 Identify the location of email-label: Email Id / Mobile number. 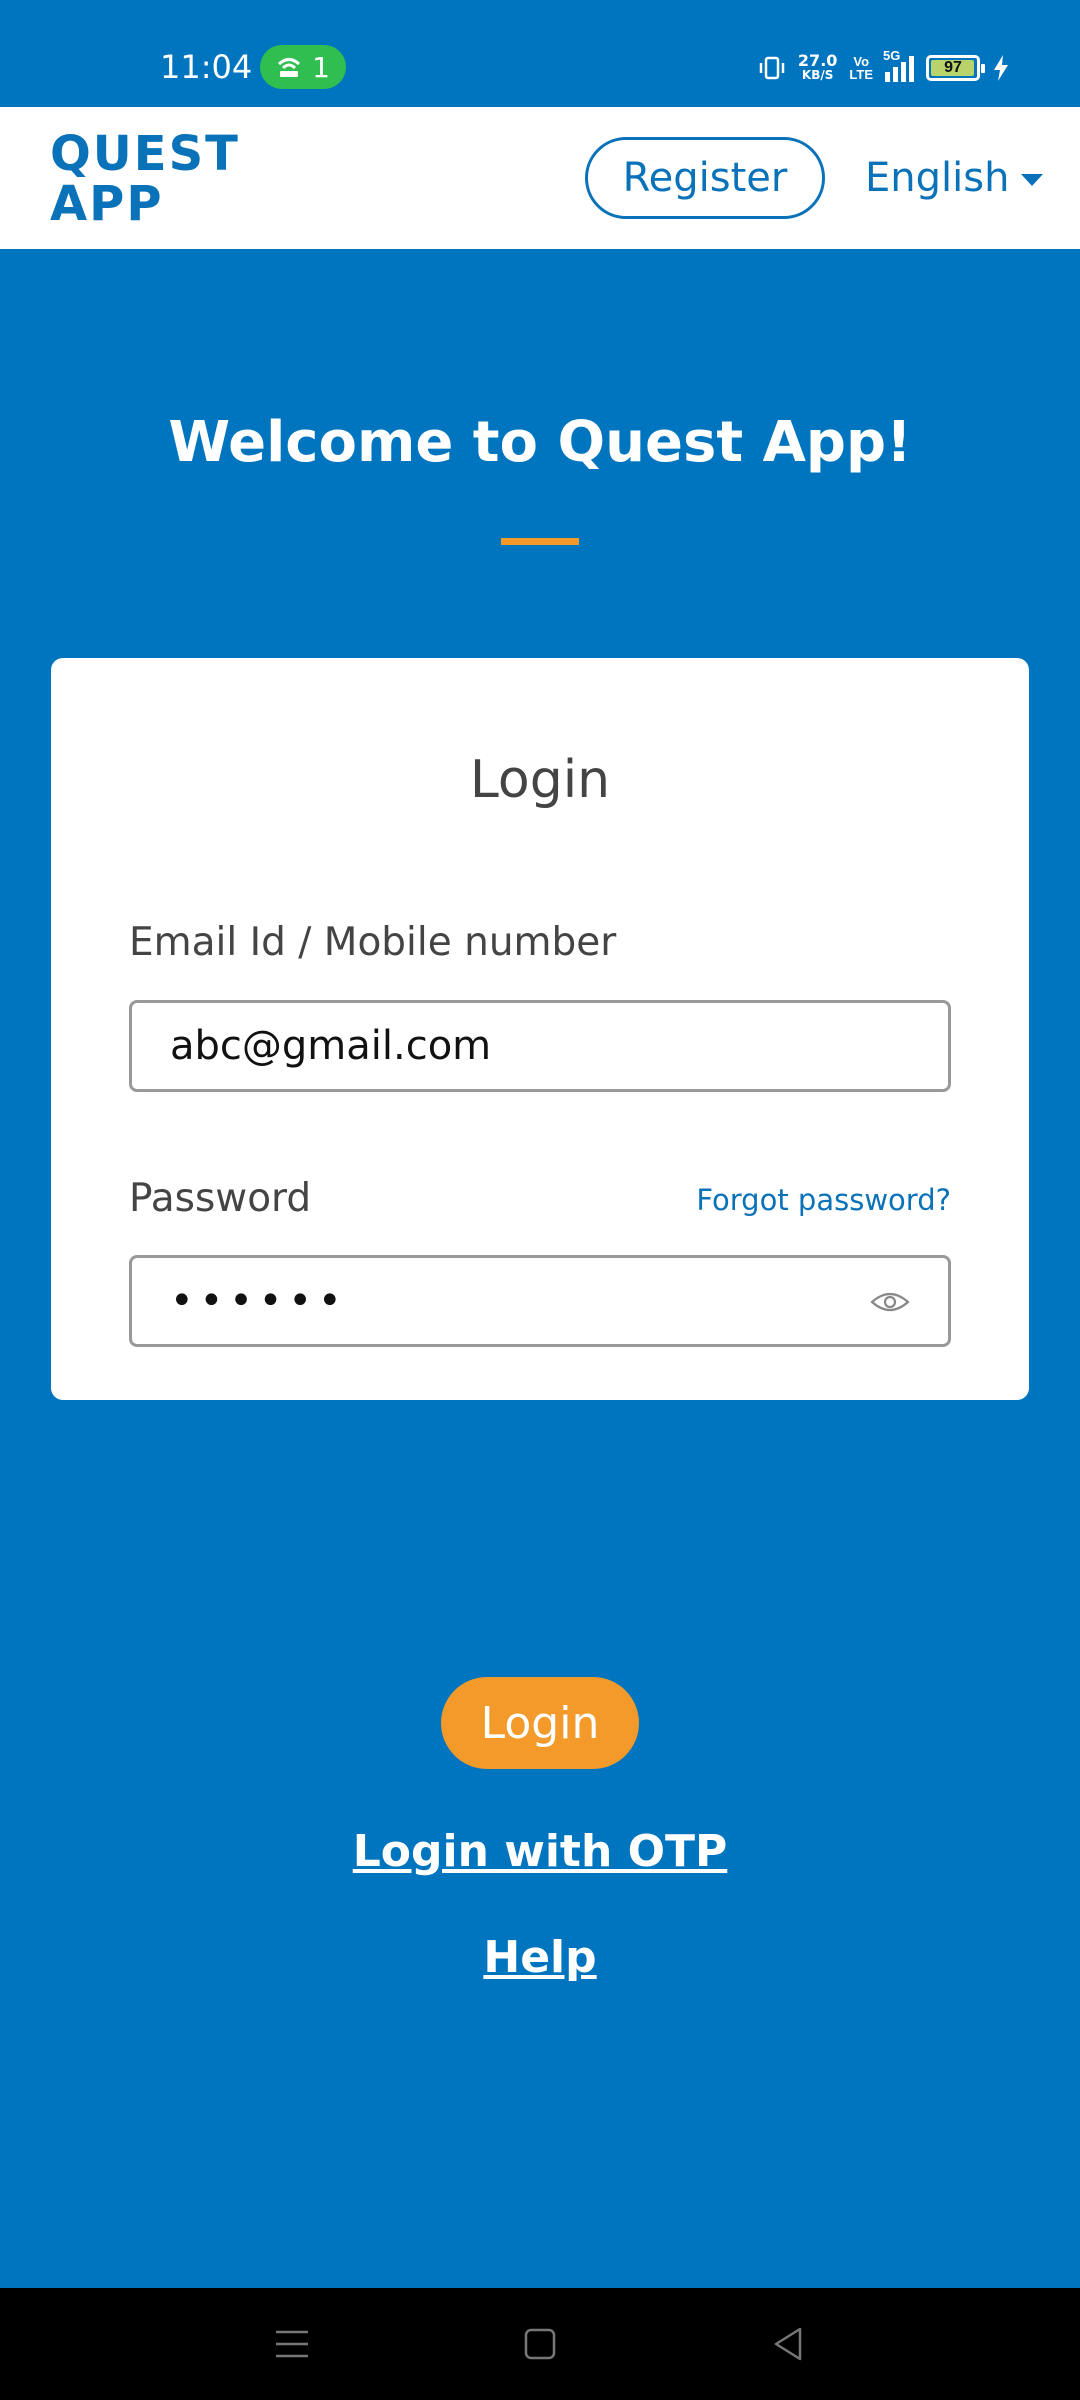
(373, 942).